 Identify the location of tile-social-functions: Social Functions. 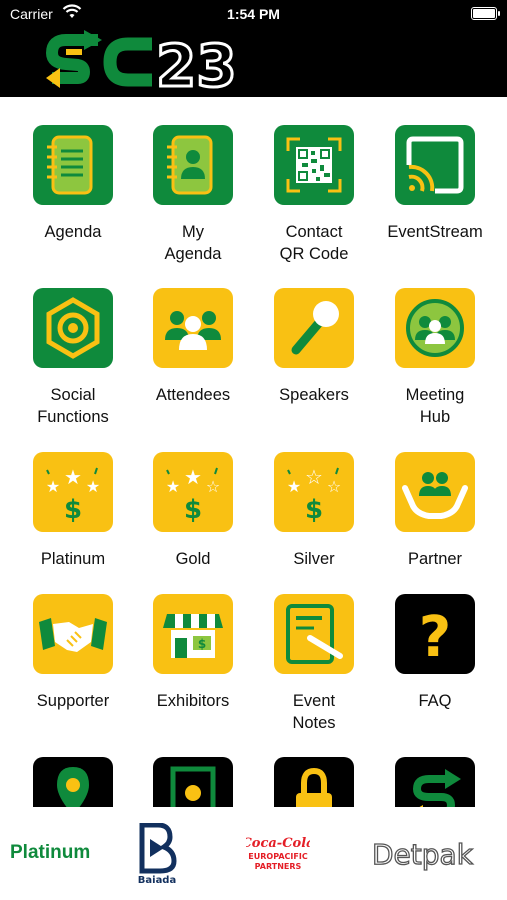
(73, 358).